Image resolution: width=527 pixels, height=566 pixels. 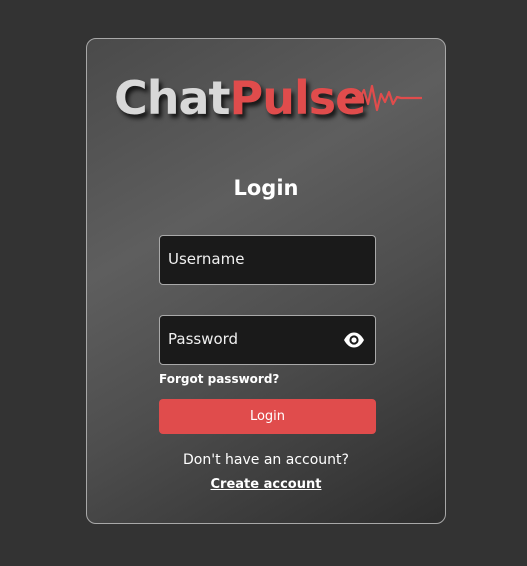 I want to click on brand-name-pulse: Pulse, so click(x=298, y=98).